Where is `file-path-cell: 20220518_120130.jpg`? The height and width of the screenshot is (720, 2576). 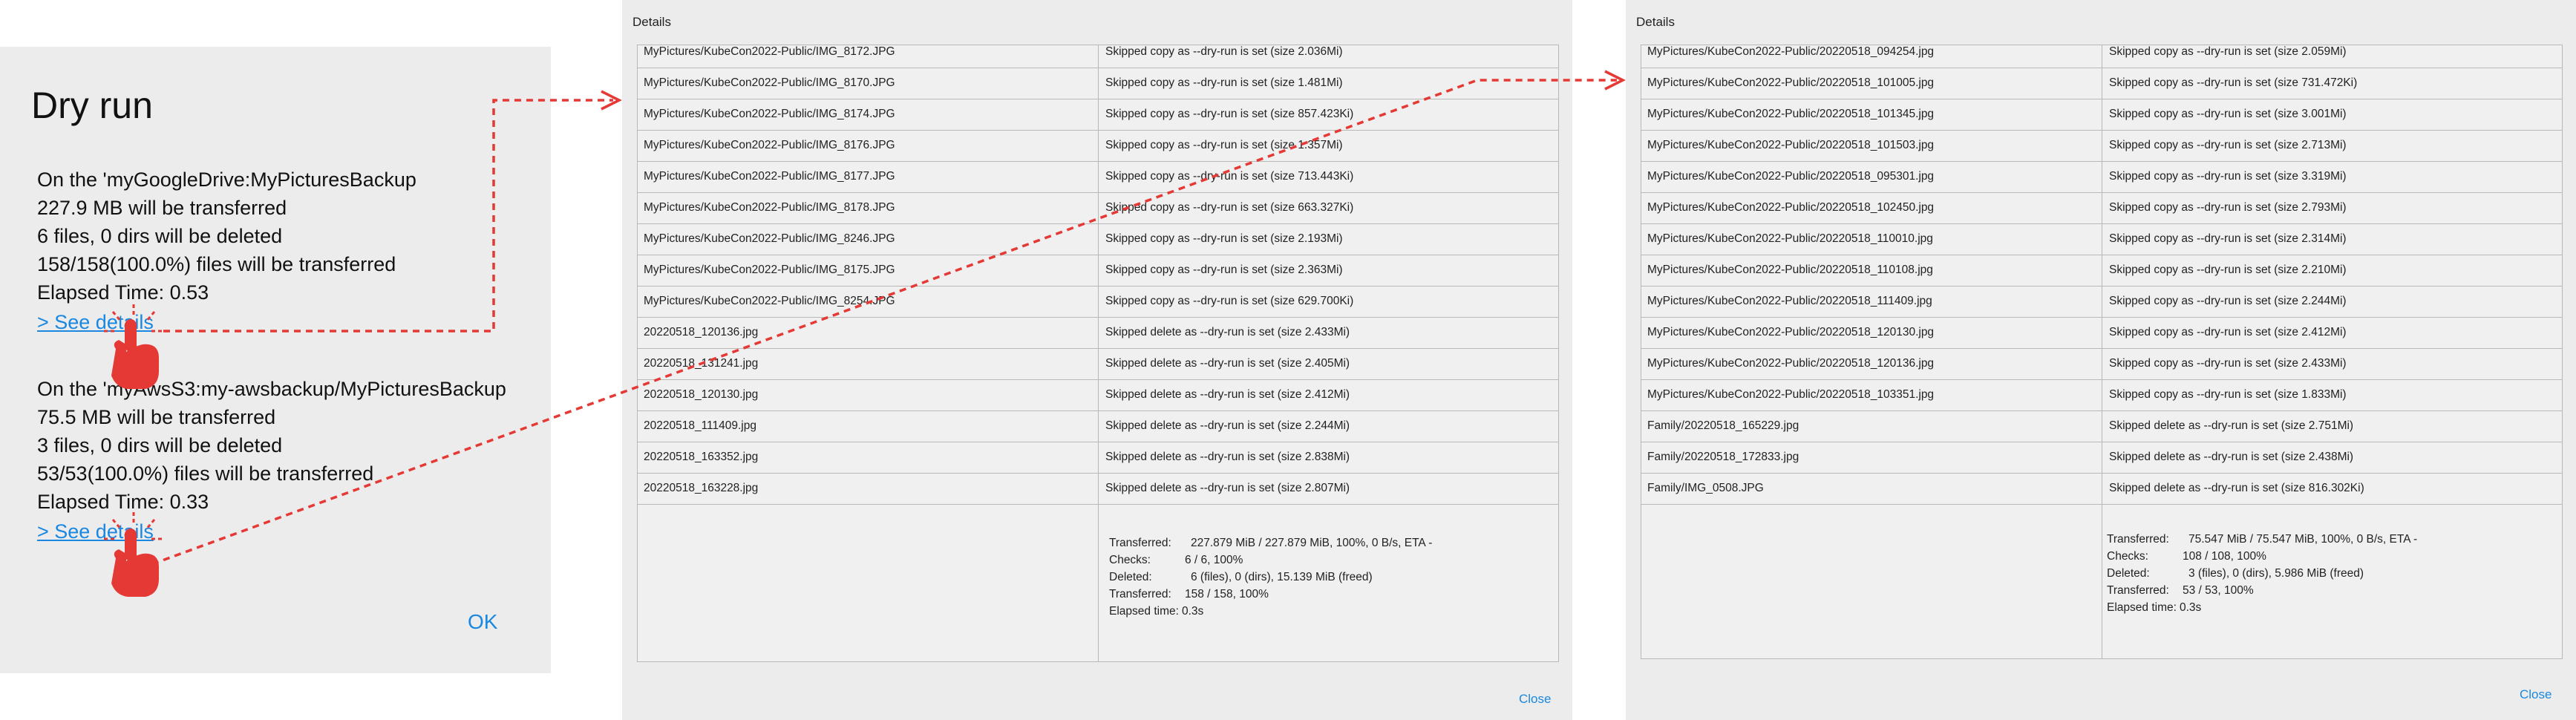
file-path-cell: 20220518_120130.jpg is located at coordinates (701, 395).